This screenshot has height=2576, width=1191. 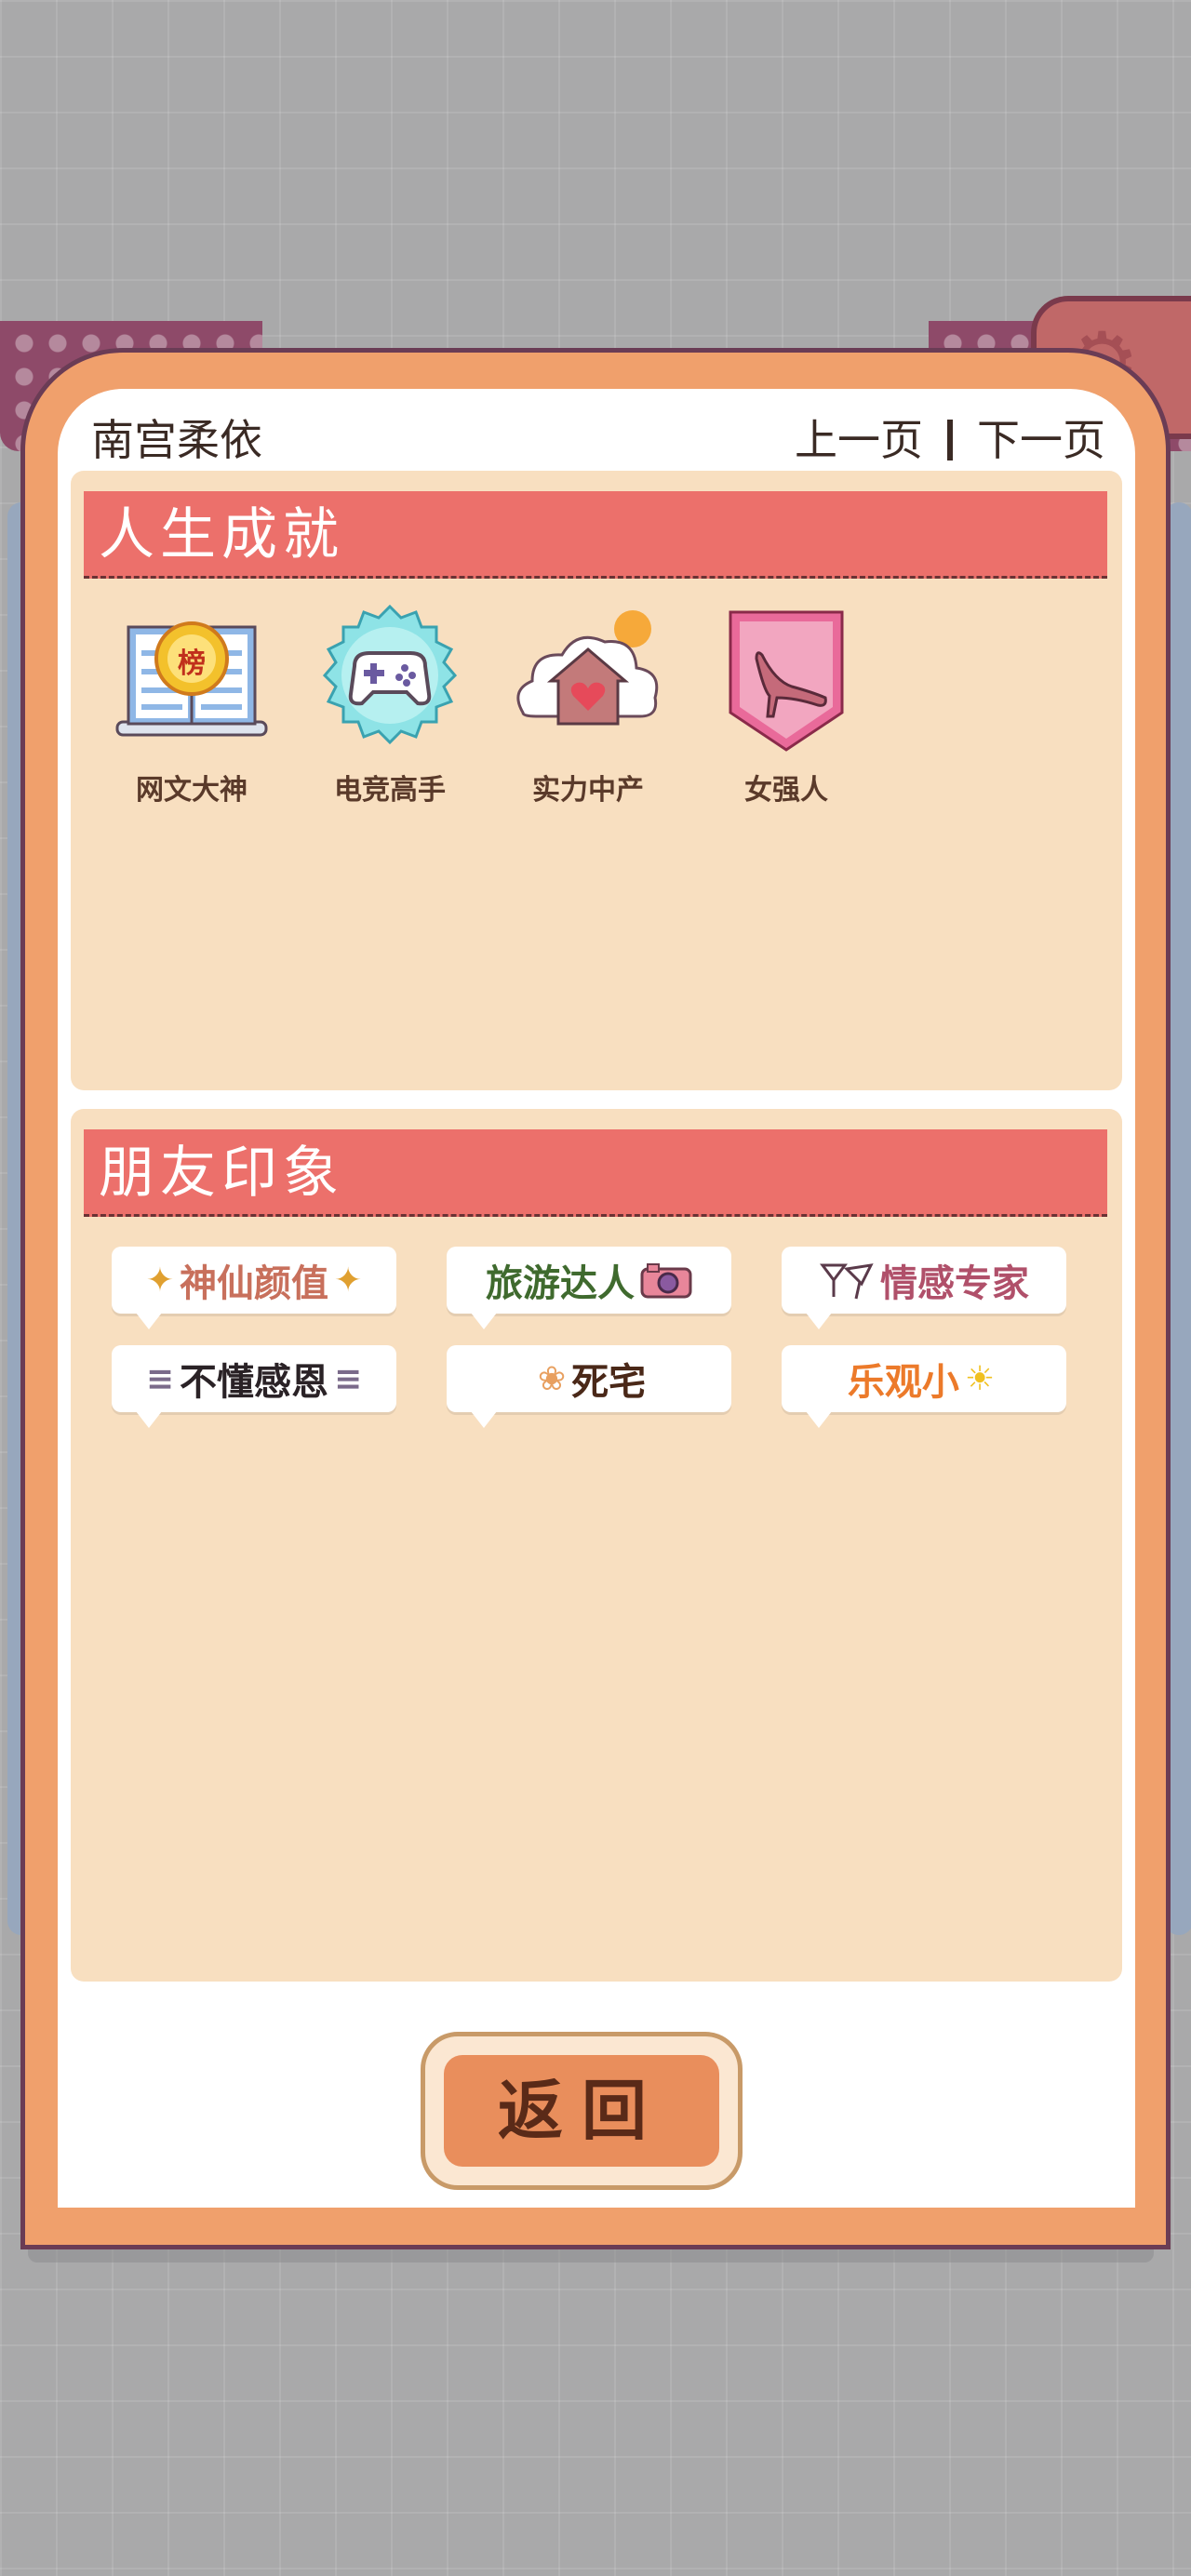 I want to click on impression-tag-text: 旅游达人, so click(x=560, y=1283).